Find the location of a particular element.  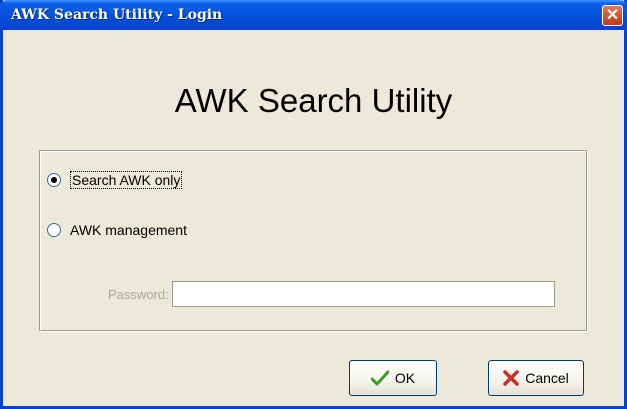

close-button: ✕ is located at coordinates (612, 15).